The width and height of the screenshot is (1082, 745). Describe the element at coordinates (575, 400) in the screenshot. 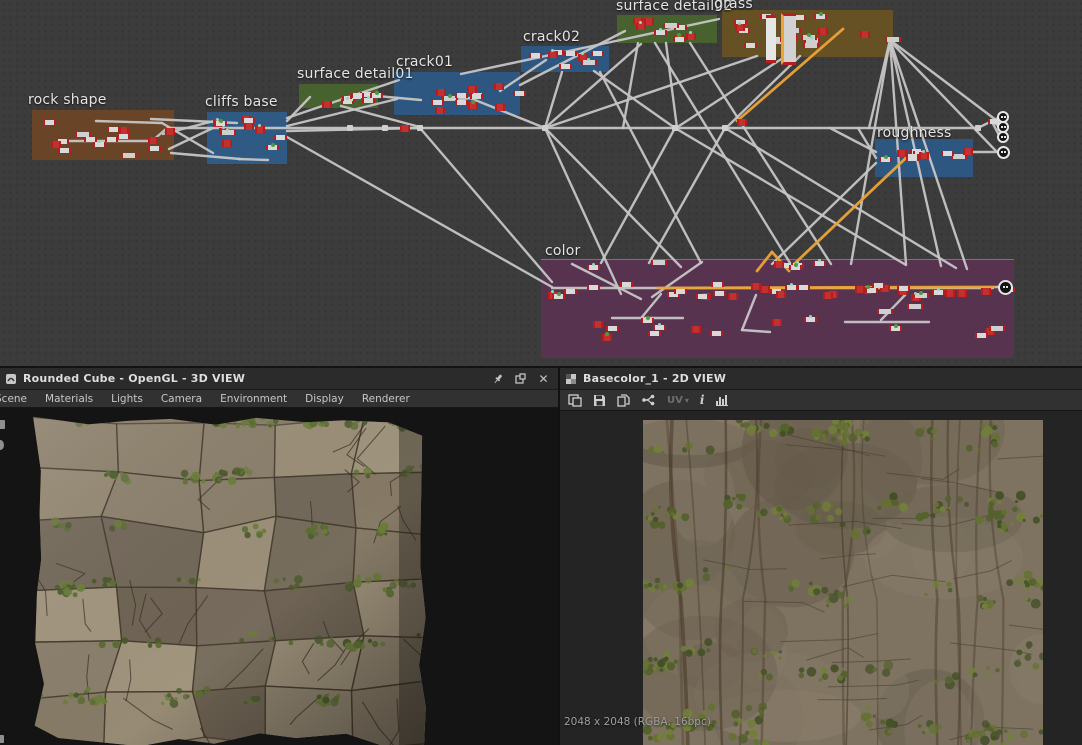

I see `duplicate-view-icon` at that location.